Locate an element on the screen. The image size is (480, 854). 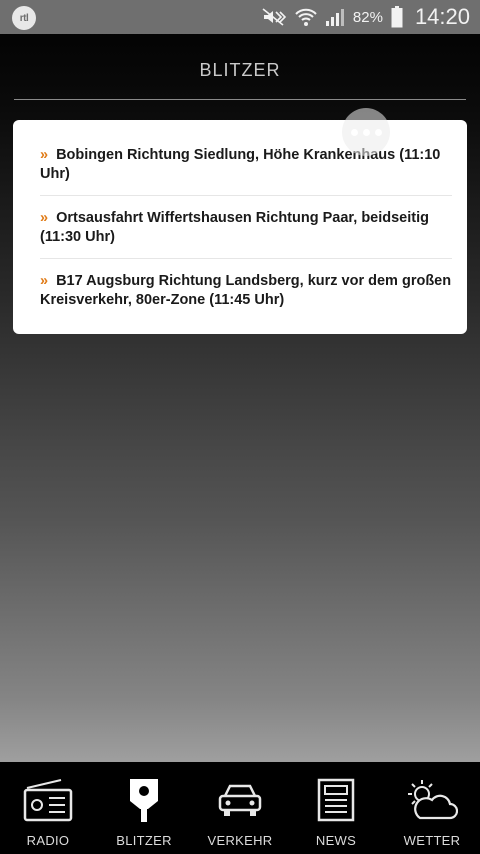
battery-icon is located at coordinates (397, 17).